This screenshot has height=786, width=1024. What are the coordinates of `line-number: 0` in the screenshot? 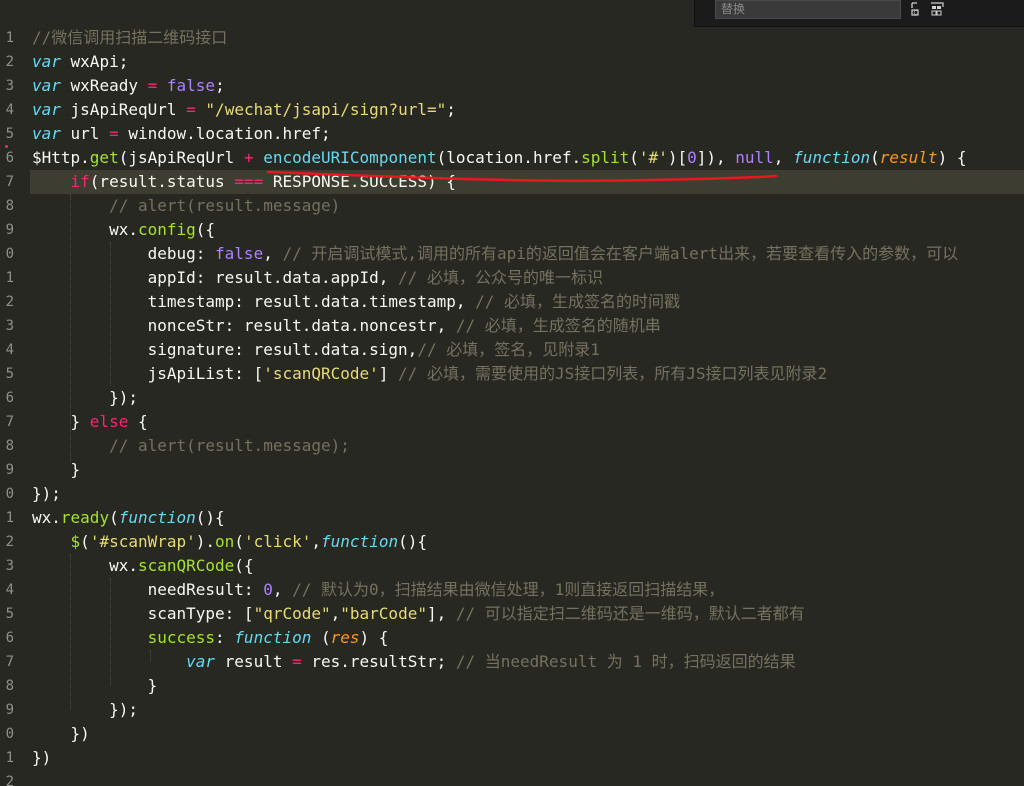 It's located at (9, 254).